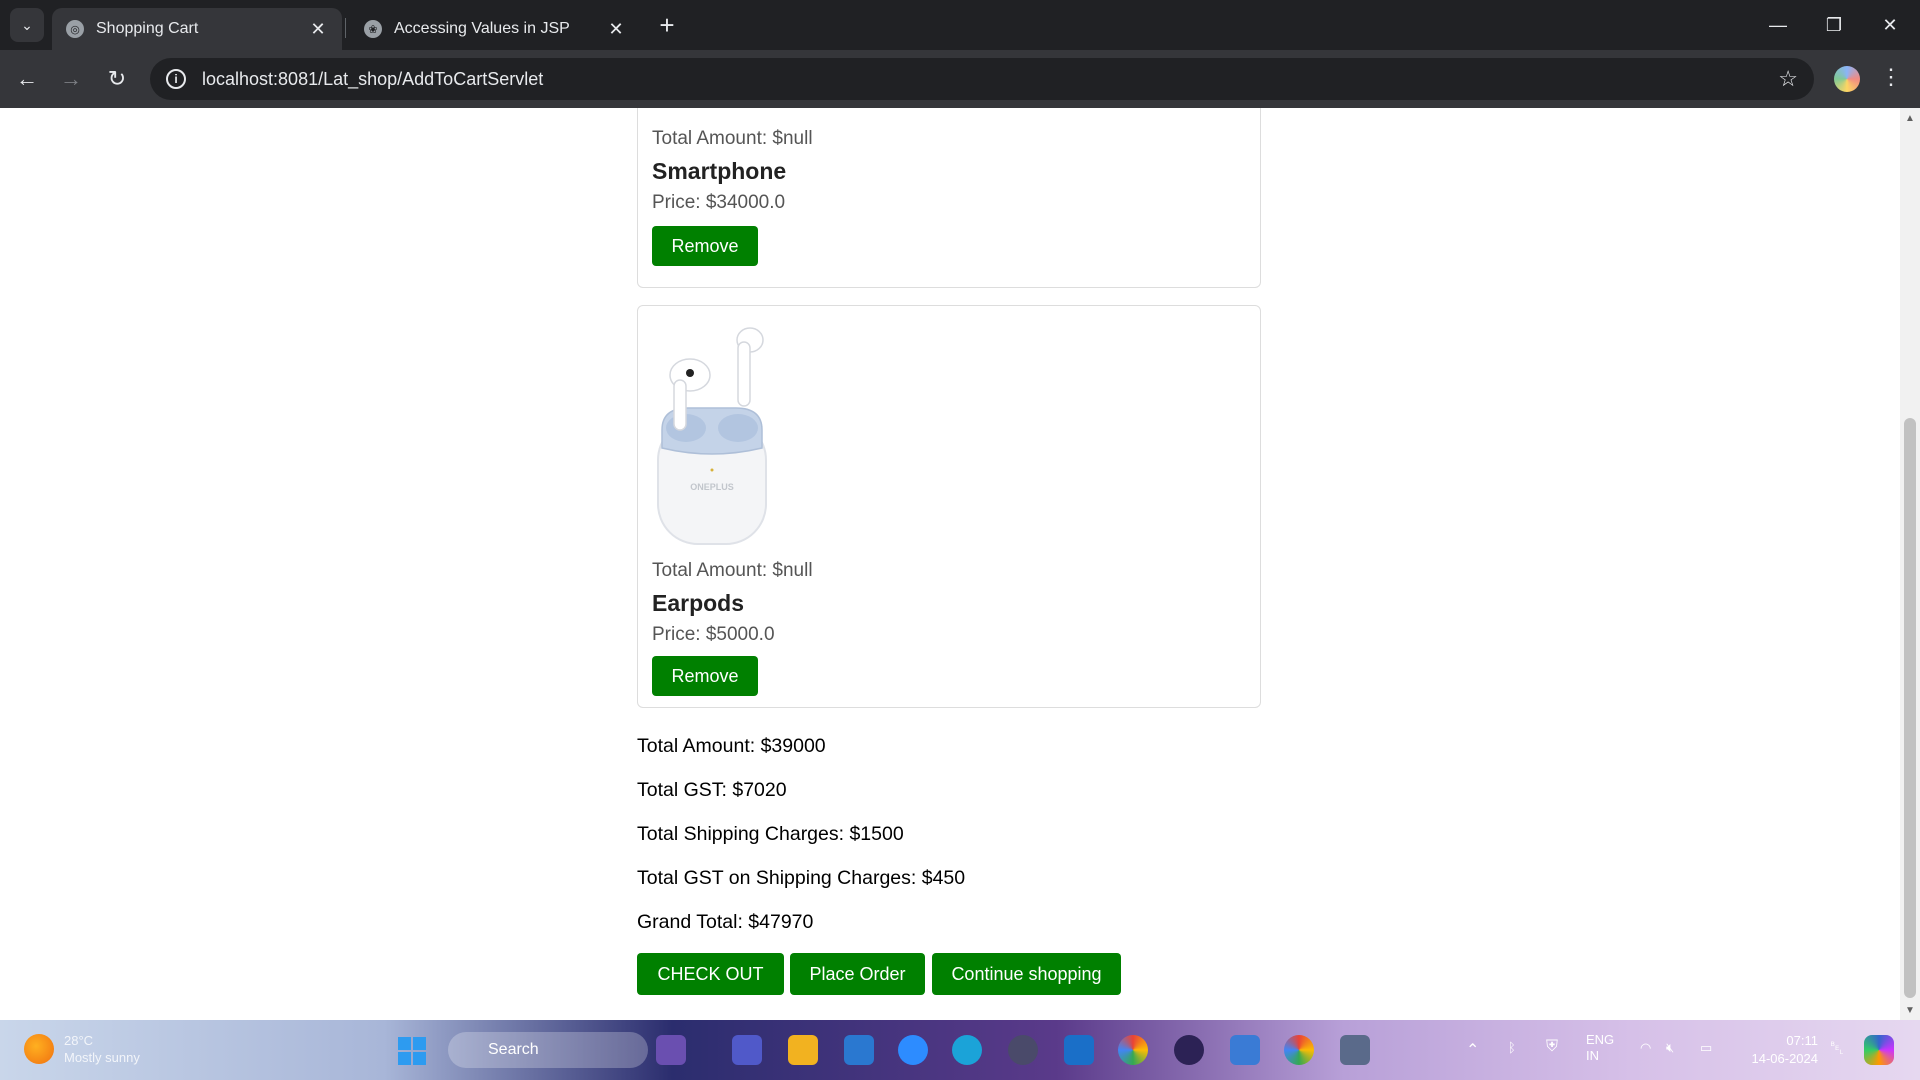  Describe the element at coordinates (967, 1050) in the screenshot. I see `edge-icon` at that location.